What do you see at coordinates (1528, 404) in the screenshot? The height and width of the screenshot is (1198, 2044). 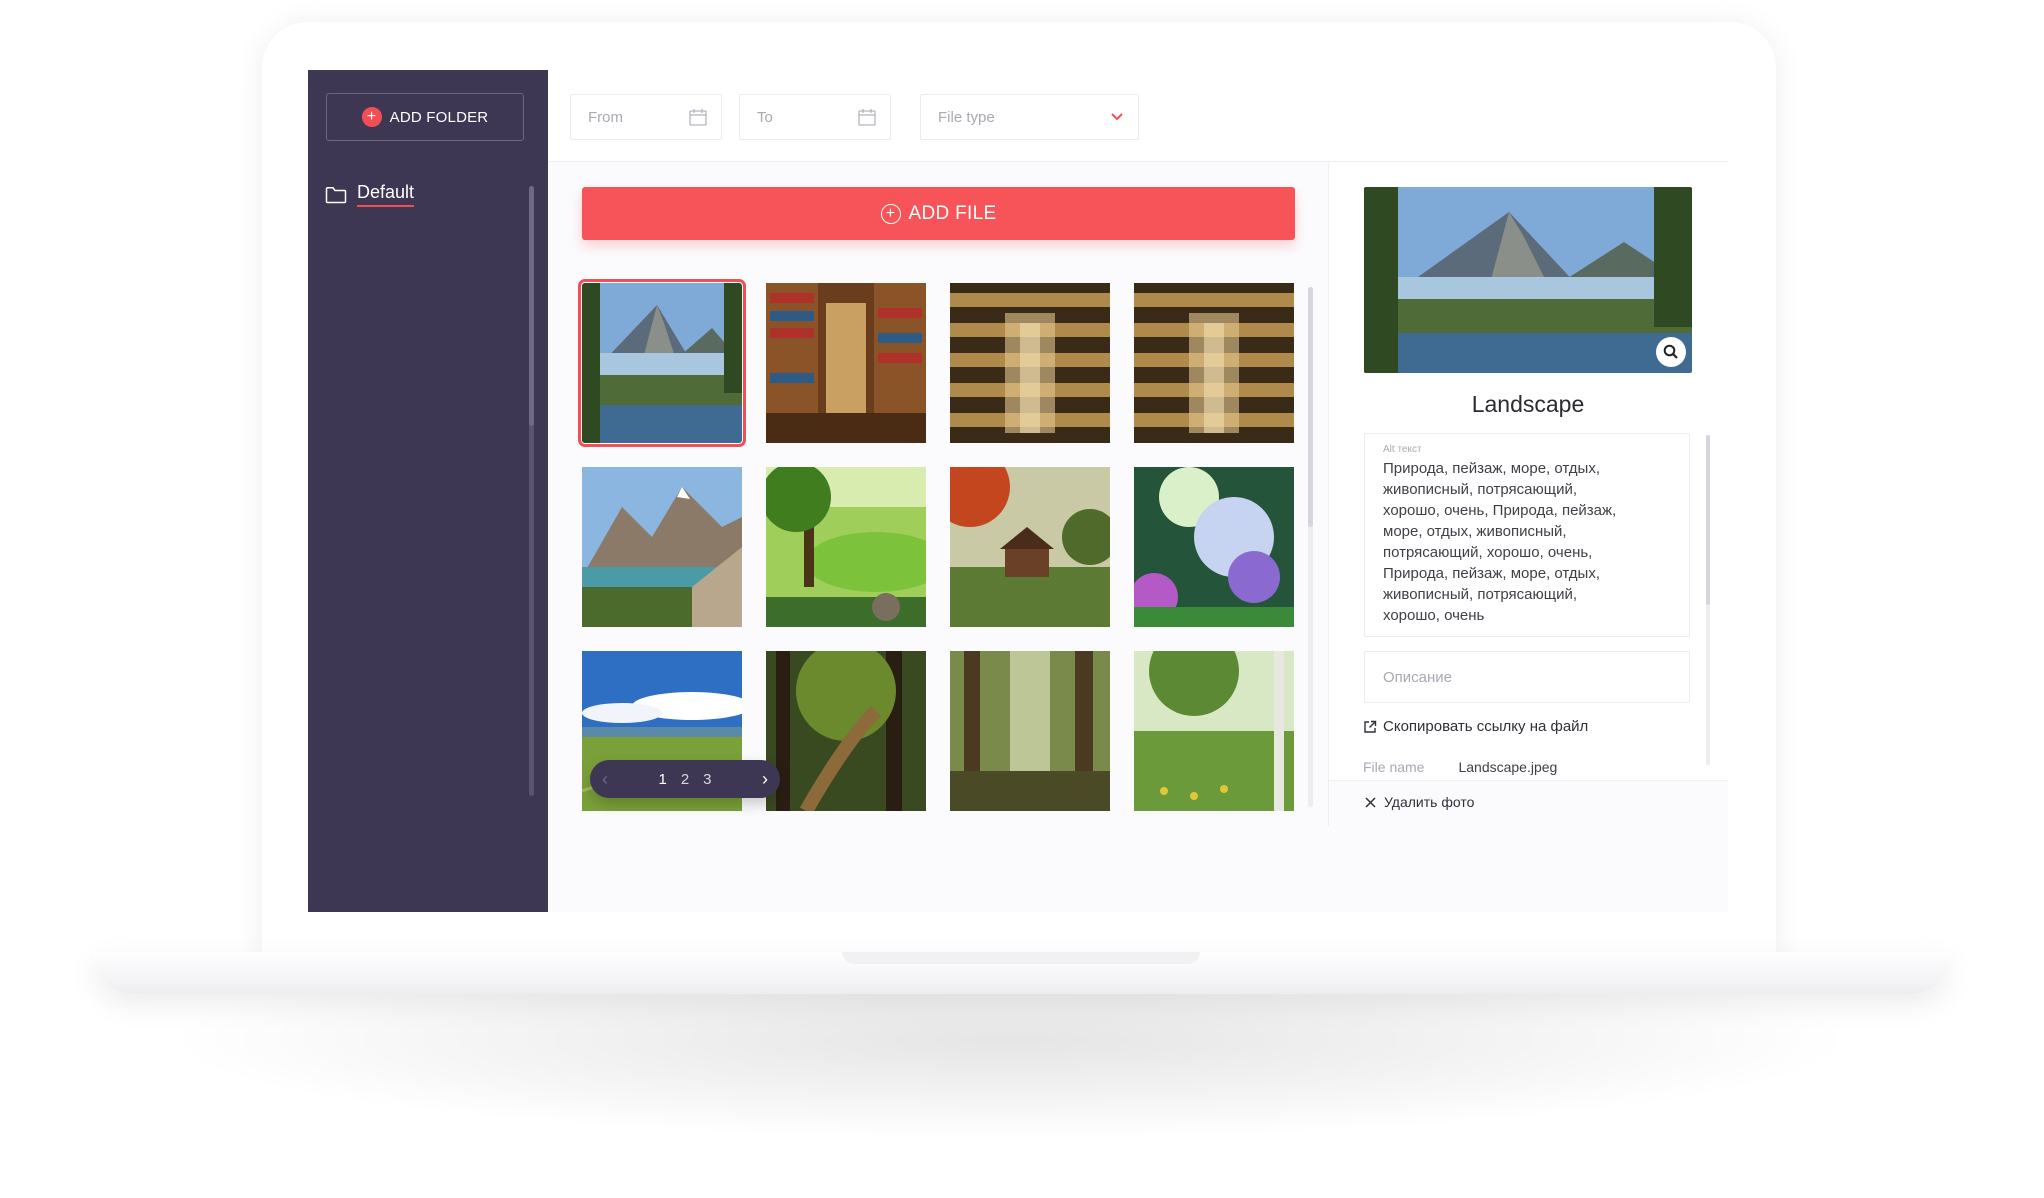 I see `file-title: Landscape` at bounding box center [1528, 404].